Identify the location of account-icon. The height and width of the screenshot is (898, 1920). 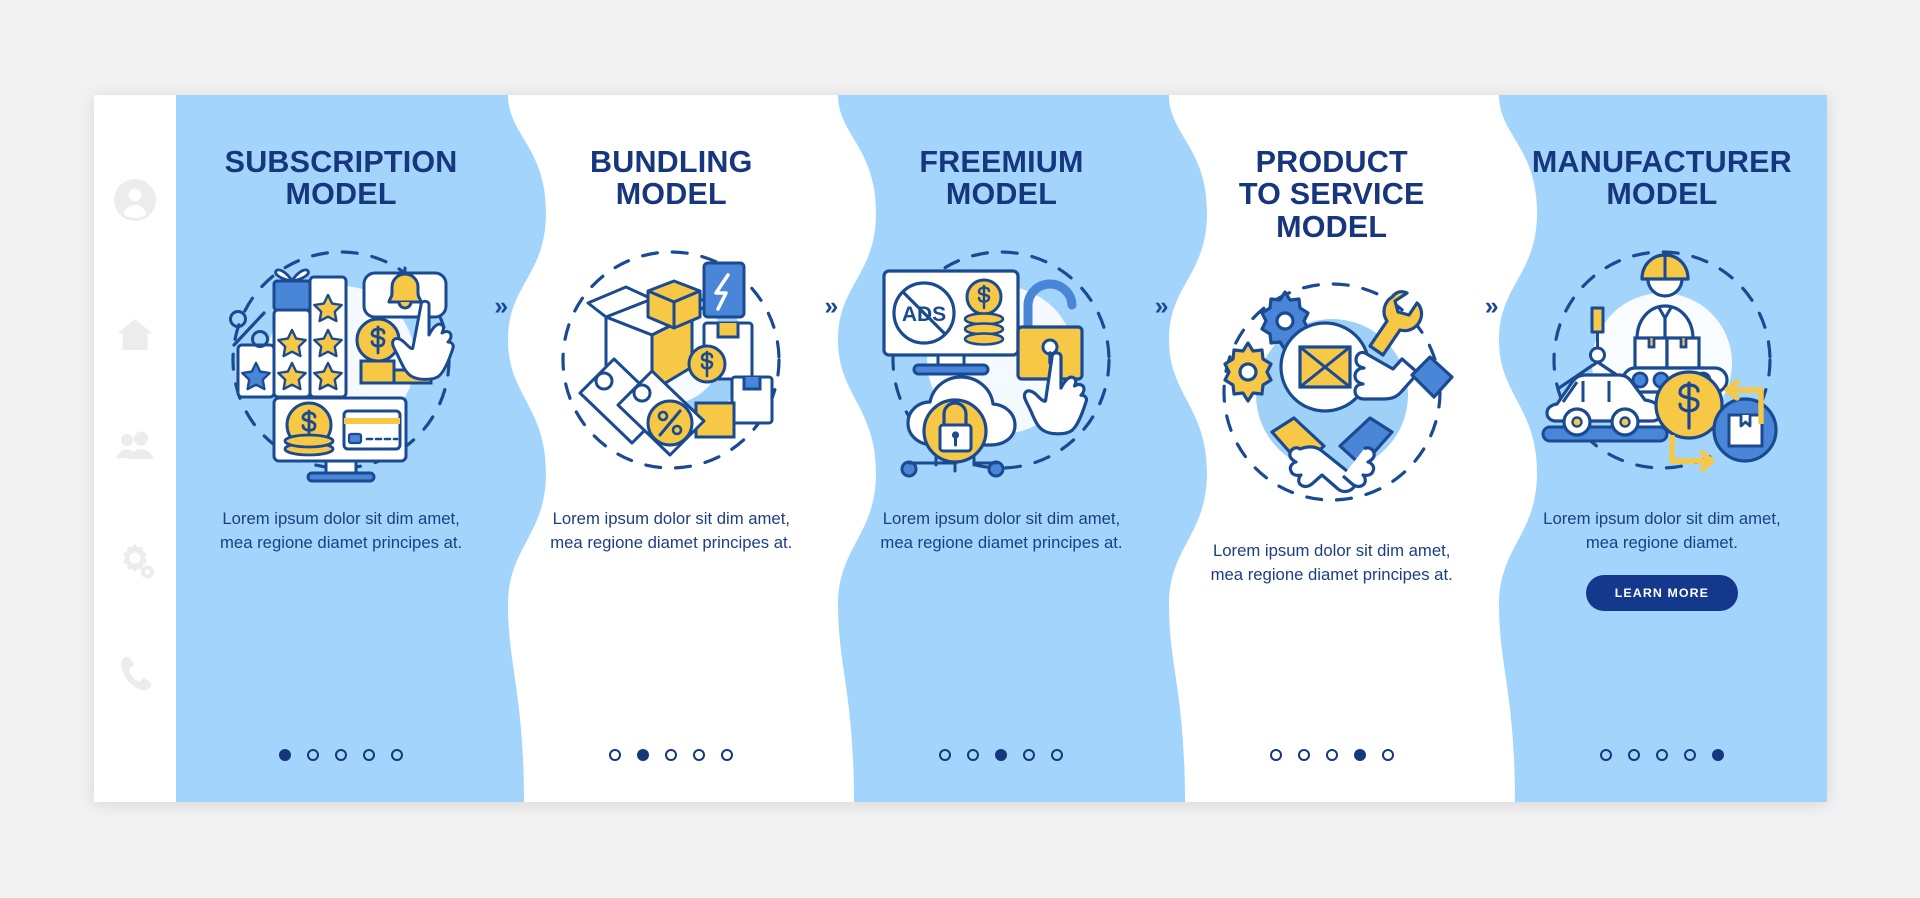
(135, 200).